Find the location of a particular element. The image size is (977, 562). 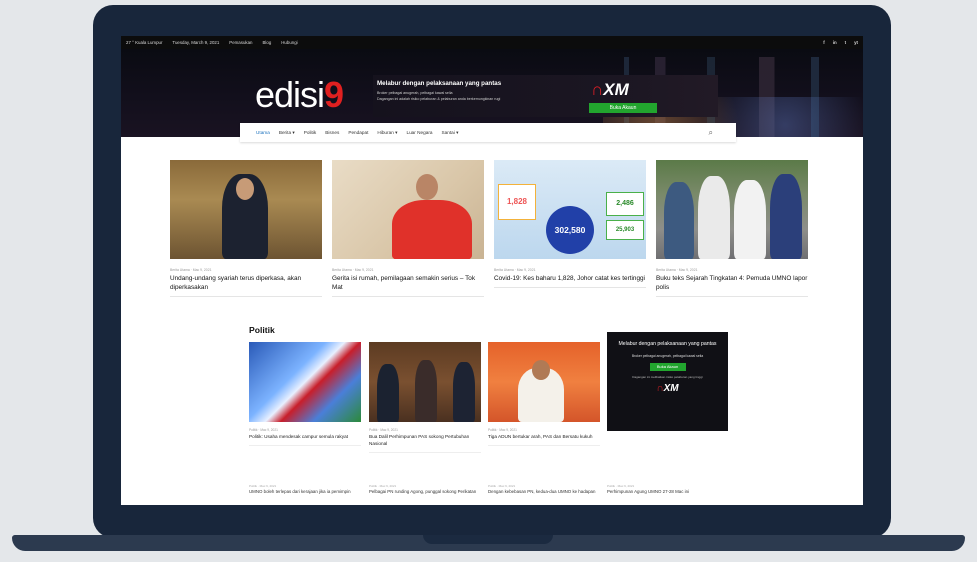

nav-item-santai: Santai ▾ is located at coordinates (450, 133).